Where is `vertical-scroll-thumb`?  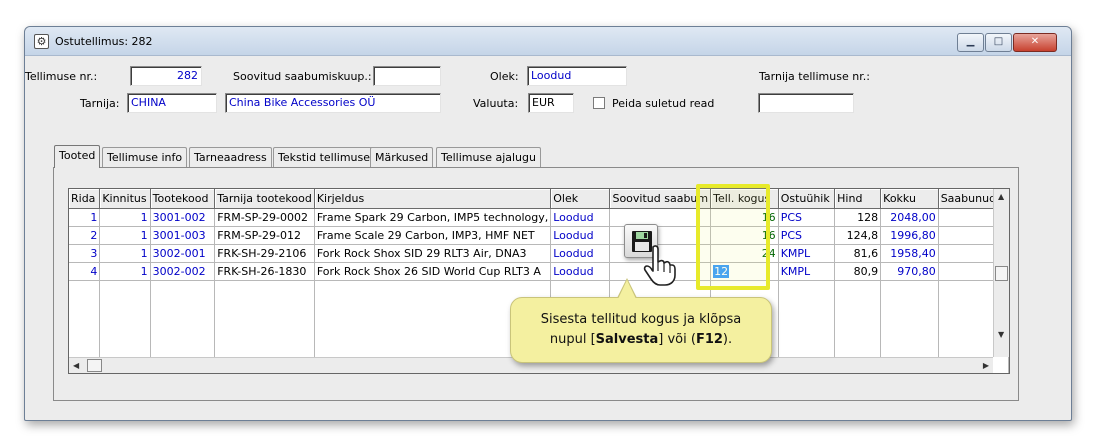 vertical-scroll-thumb is located at coordinates (1001, 273).